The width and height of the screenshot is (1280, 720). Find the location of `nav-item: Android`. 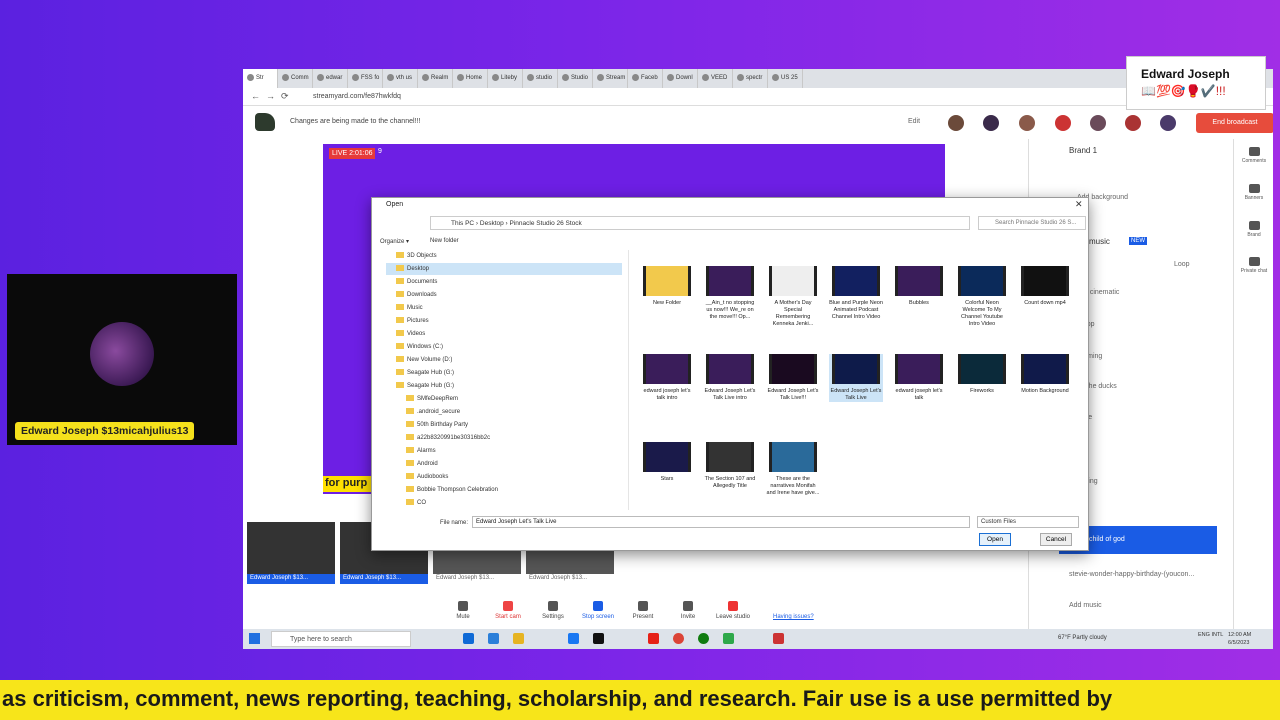

nav-item: Android is located at coordinates (422, 464).